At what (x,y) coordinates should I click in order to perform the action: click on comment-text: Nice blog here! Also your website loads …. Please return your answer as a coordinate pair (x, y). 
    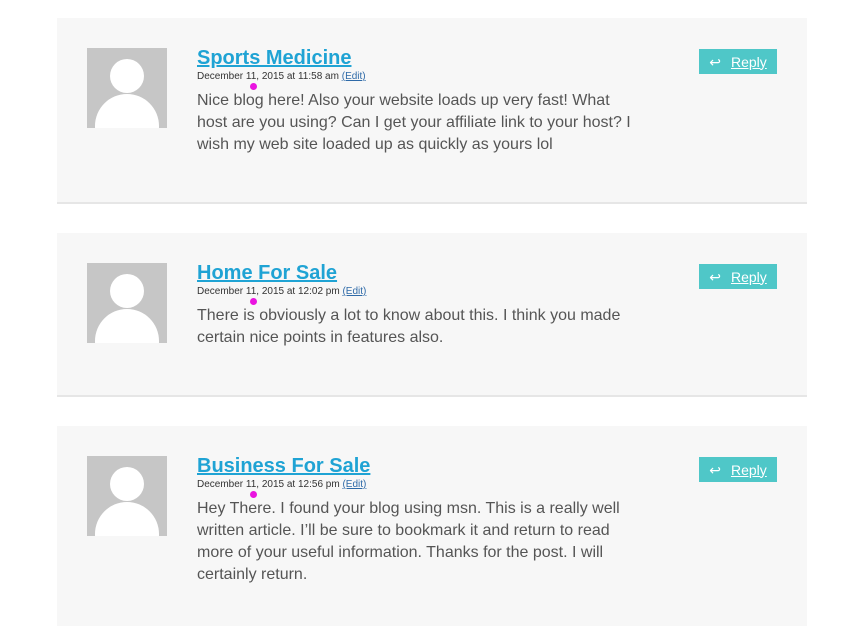
    Looking at the image, I should click on (414, 122).